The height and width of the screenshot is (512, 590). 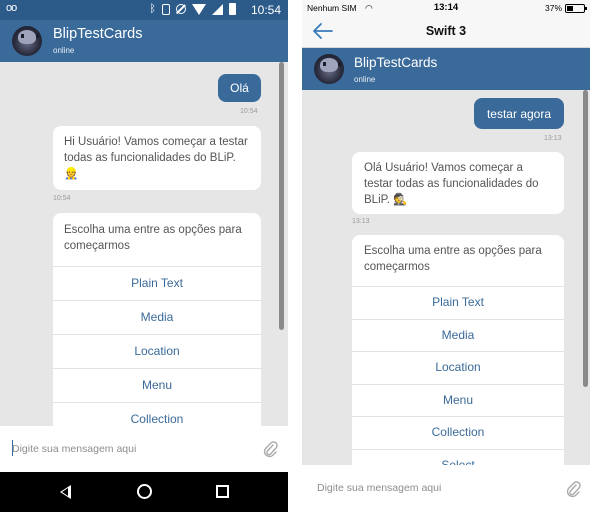 I want to click on sent-message-text: testar agora, so click(x=519, y=113).